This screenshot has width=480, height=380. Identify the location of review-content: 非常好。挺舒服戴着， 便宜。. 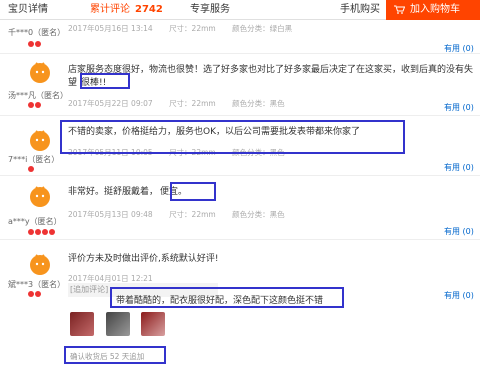
(168, 192).